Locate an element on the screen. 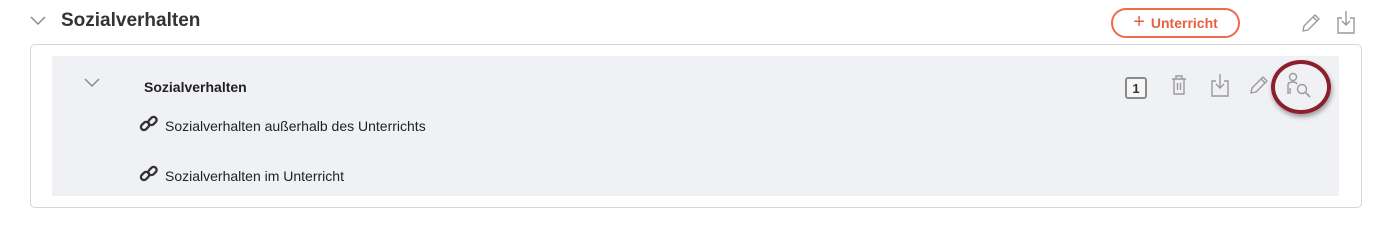 The width and height of the screenshot is (1377, 240). highlight-ring is located at coordinates (1301, 87).